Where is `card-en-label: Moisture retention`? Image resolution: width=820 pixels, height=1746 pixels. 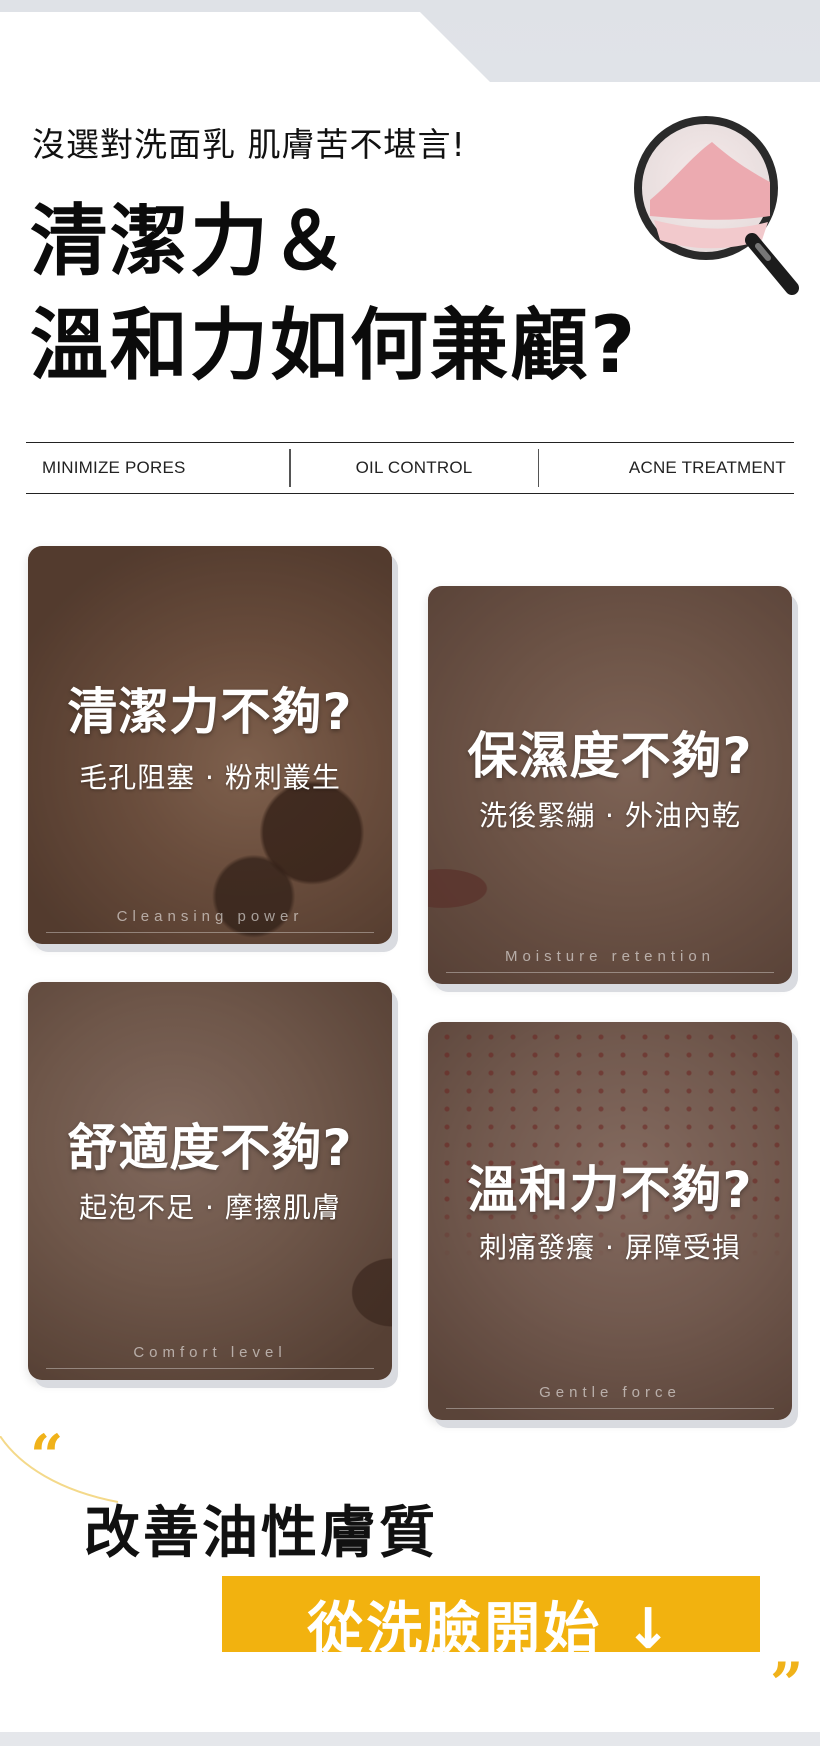
card-en-label: Moisture retention is located at coordinates (610, 956).